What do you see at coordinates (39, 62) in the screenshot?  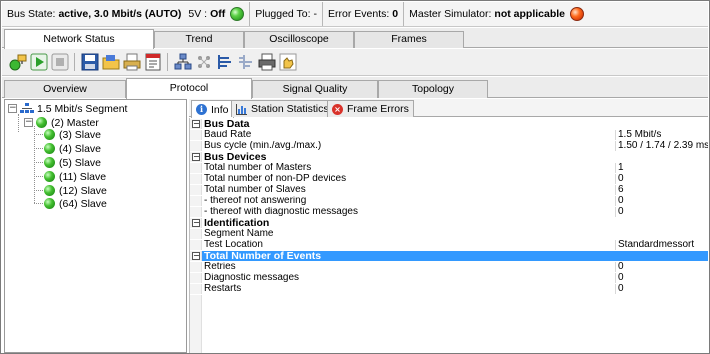 I see `play-icon` at bounding box center [39, 62].